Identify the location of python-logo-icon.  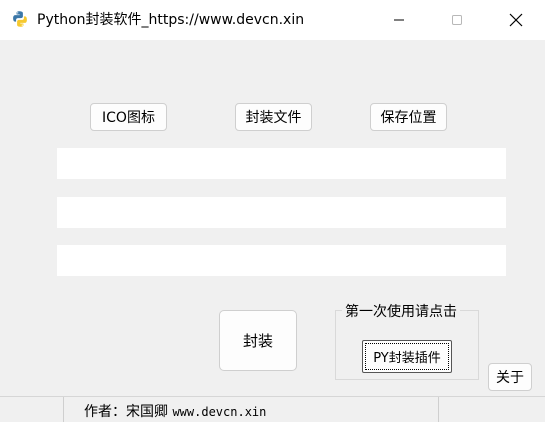
(20, 19).